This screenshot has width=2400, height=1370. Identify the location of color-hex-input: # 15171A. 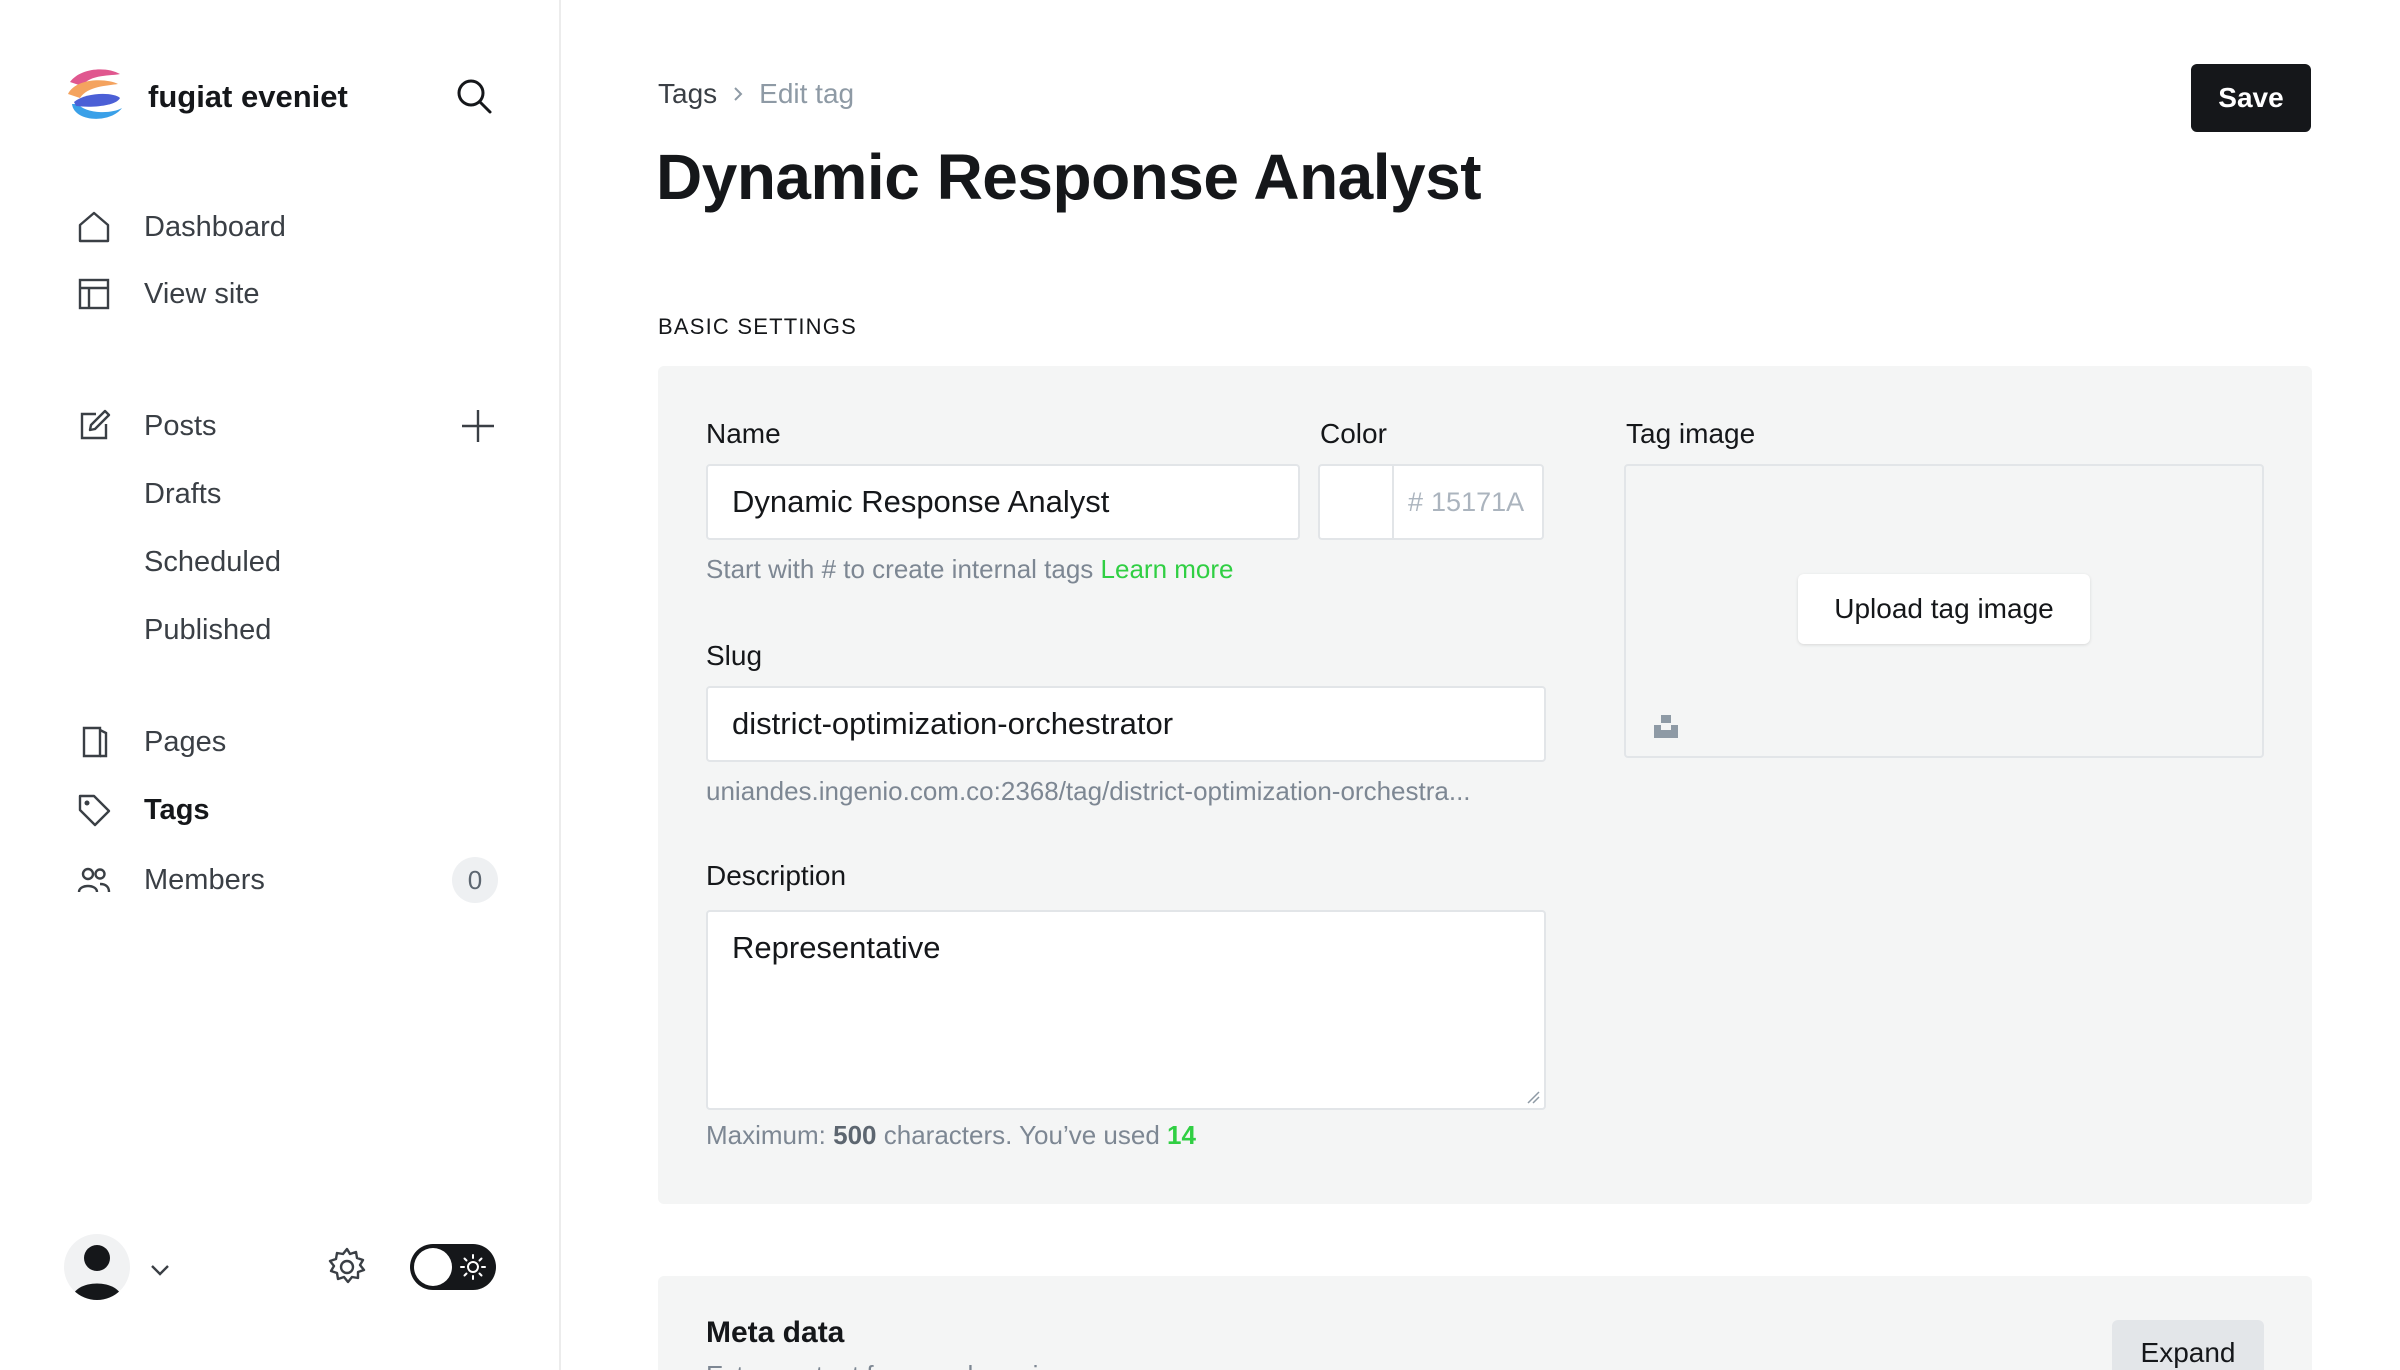
(1468, 502).